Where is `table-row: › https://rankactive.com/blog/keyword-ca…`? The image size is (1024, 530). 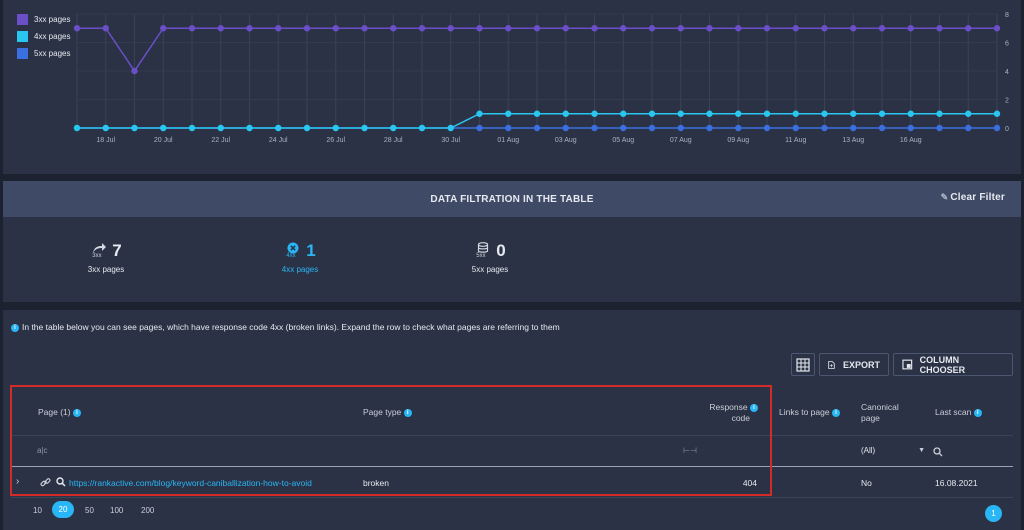 table-row: › https://rankactive.com/blog/keyword-ca… is located at coordinates (512, 483).